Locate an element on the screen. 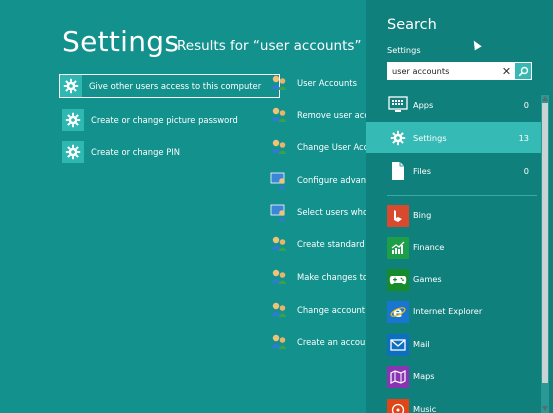 Image resolution: width=553 pixels, height=413 pixels. category-files: Files 0 is located at coordinates (453, 170).